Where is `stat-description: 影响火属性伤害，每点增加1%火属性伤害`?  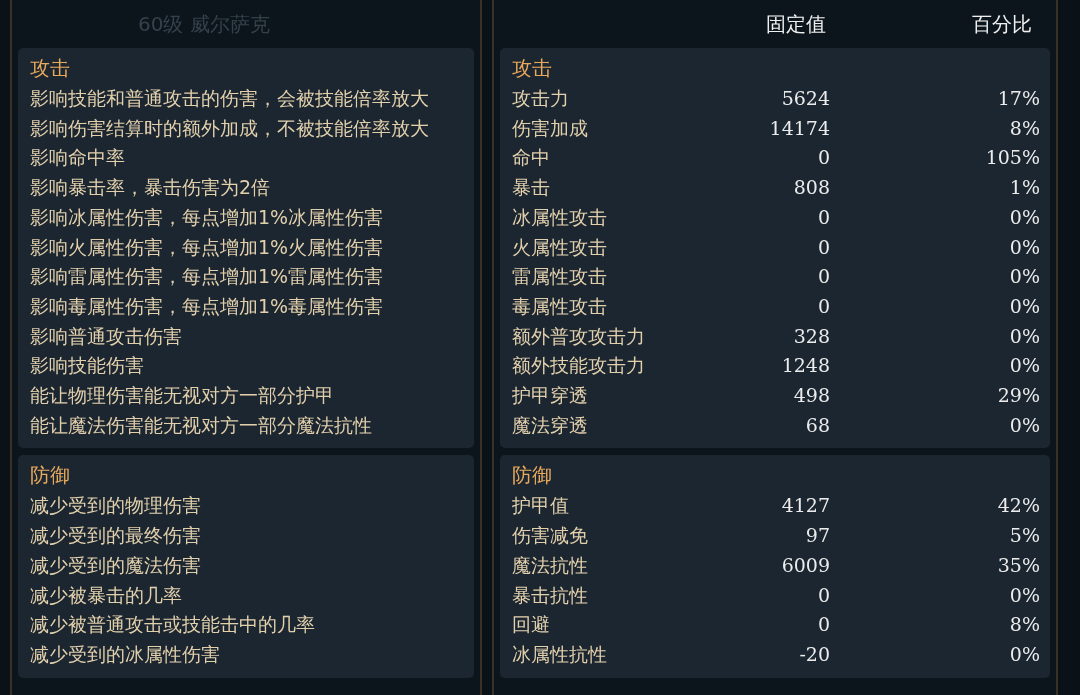
stat-description: 影响火属性伤害，每点增加1%火属性伤害 is located at coordinates (207, 247).